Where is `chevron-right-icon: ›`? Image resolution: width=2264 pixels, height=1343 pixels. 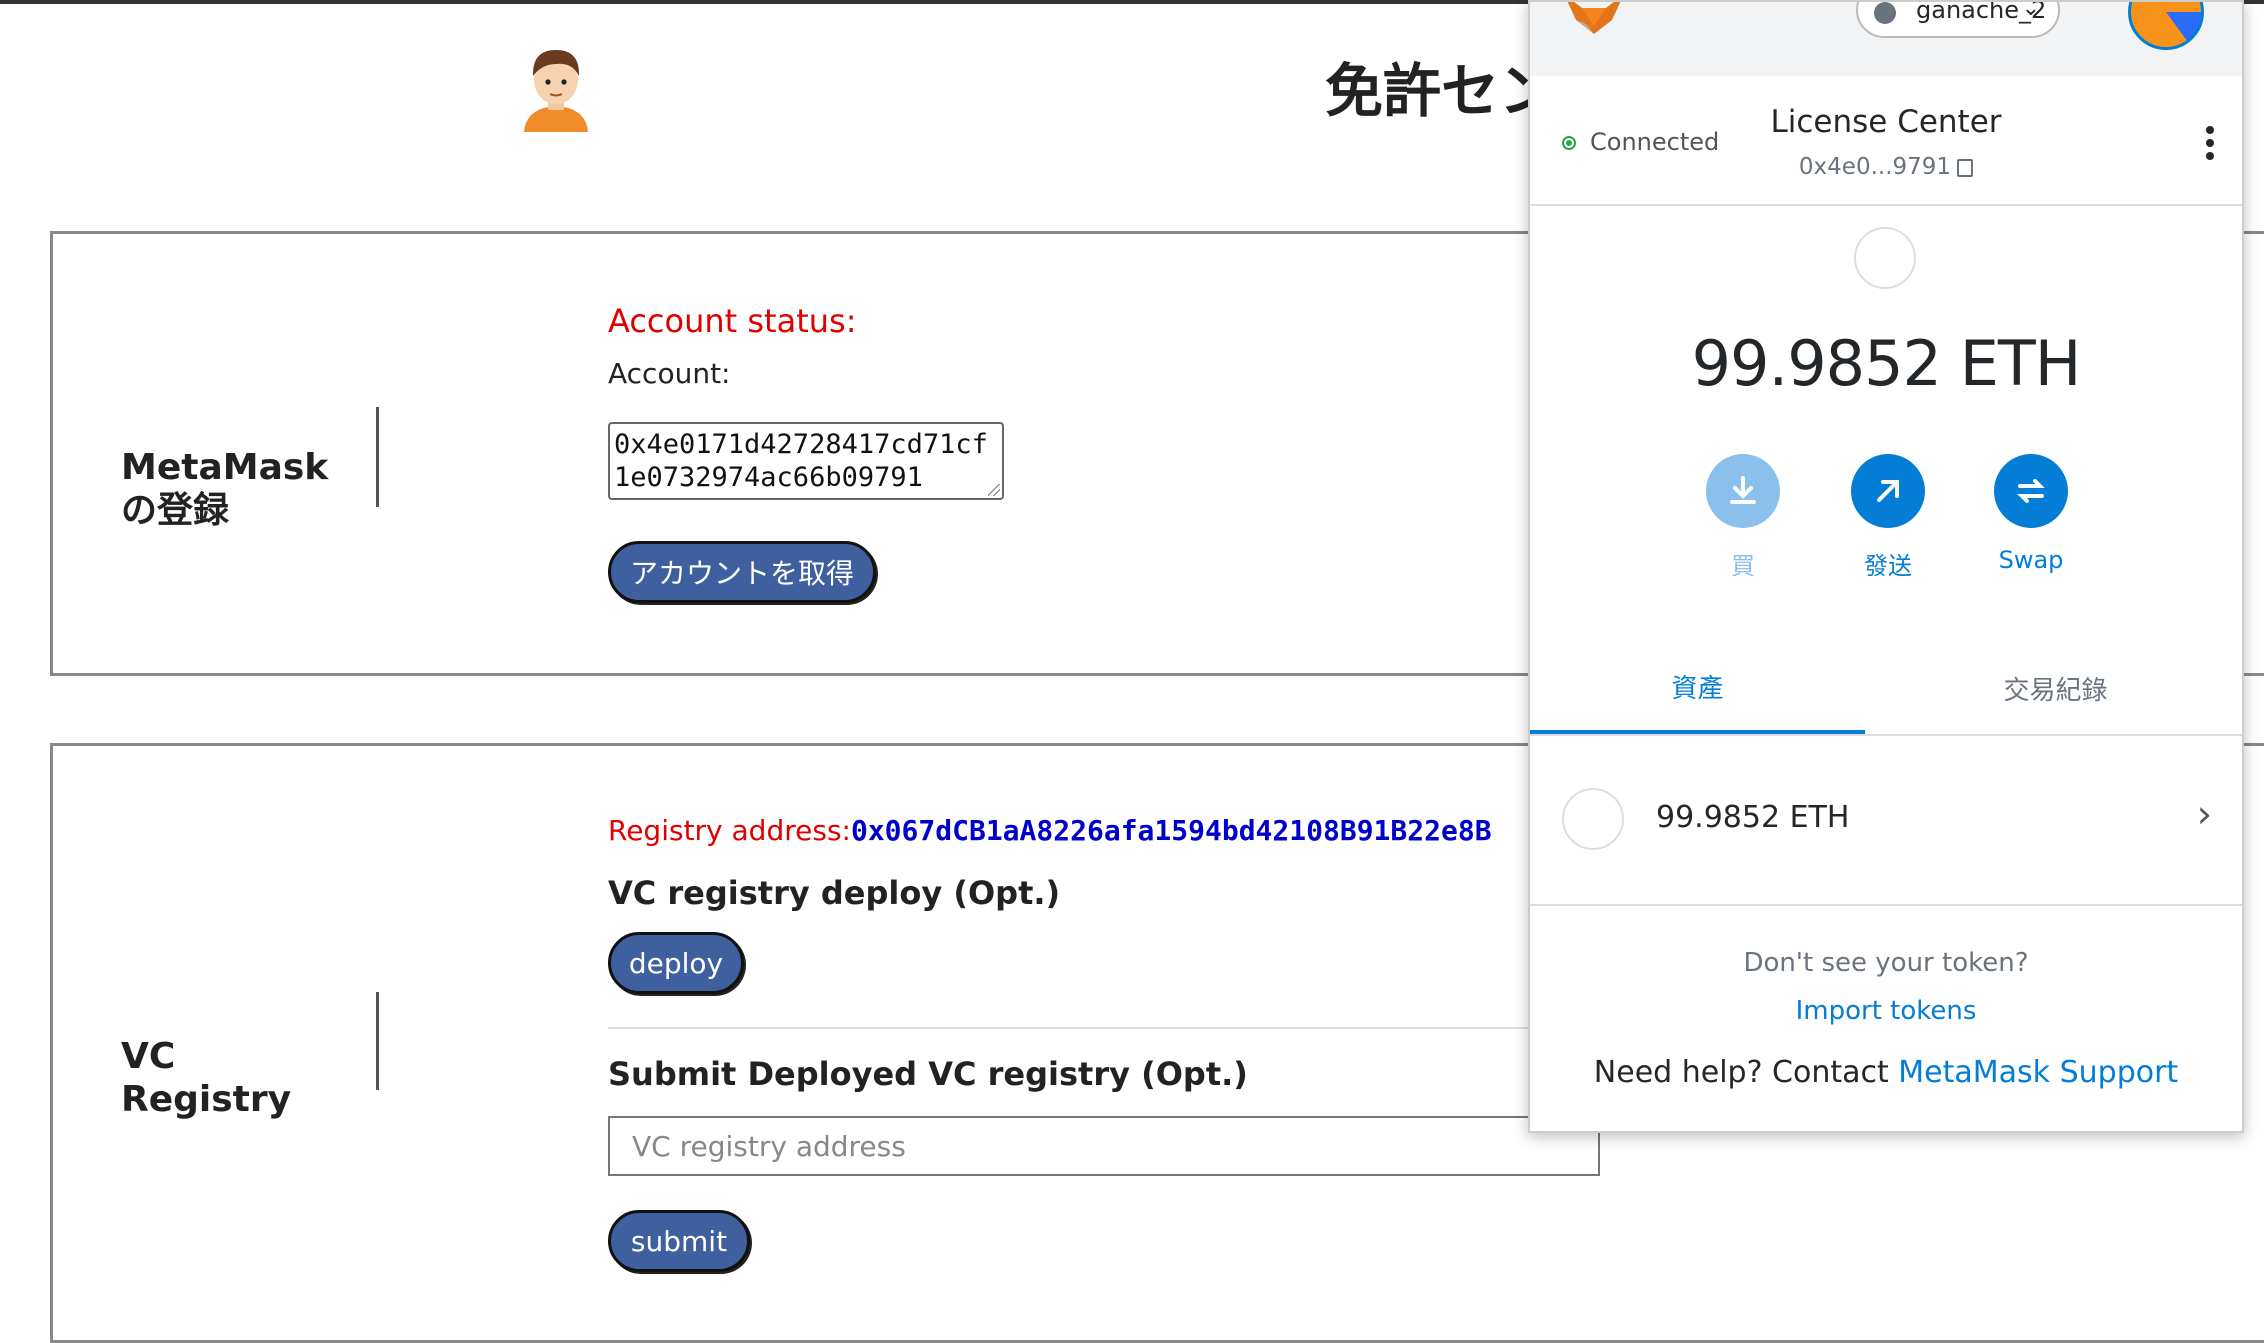
chevron-right-icon: › is located at coordinates (2204, 814).